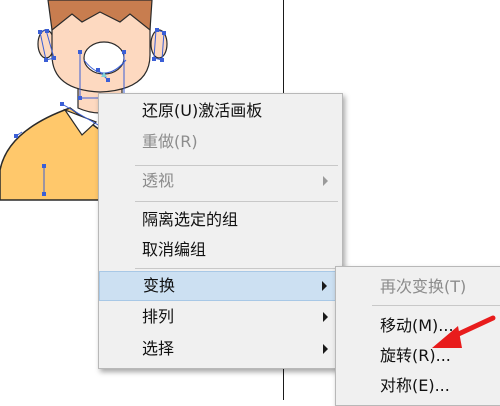 Image resolution: width=500 pixels, height=406 pixels. What do you see at coordinates (220, 317) in the screenshot?
I see `menu-item-arrange: 排列` at bounding box center [220, 317].